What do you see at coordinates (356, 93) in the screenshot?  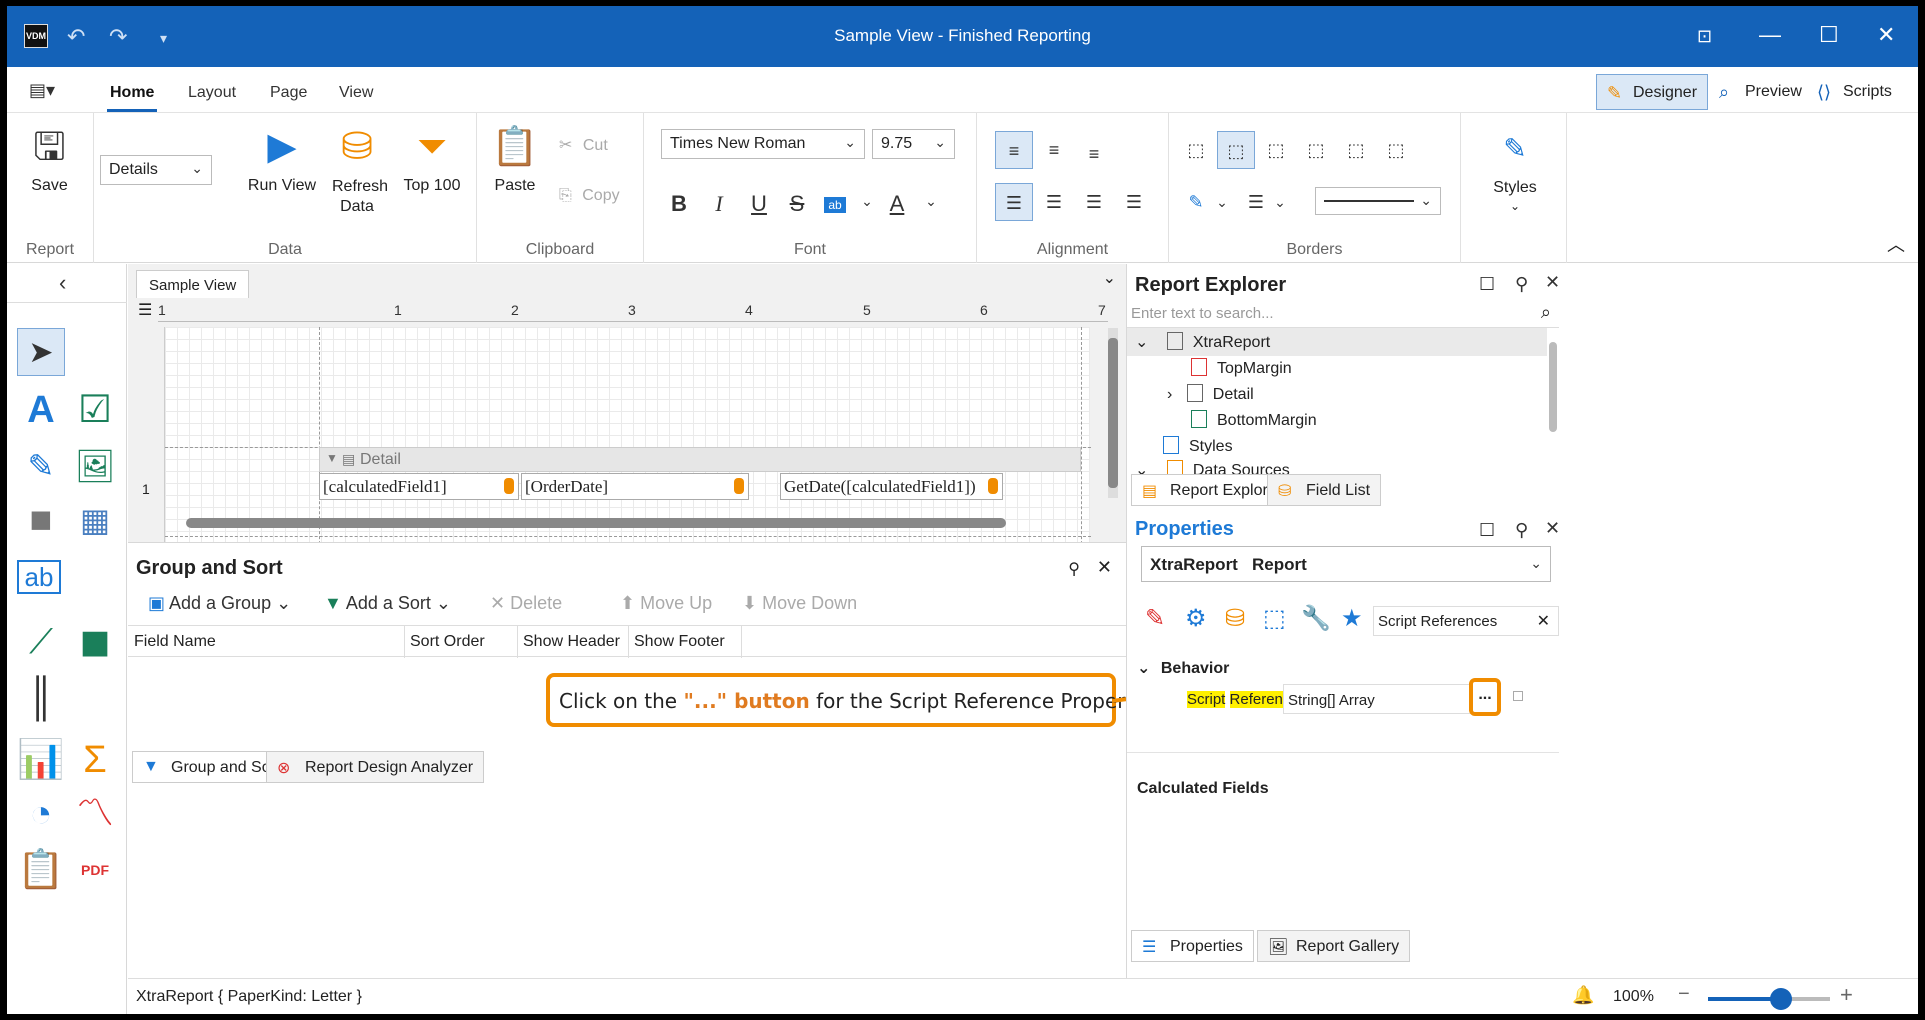 I see `tab-view: View` at bounding box center [356, 93].